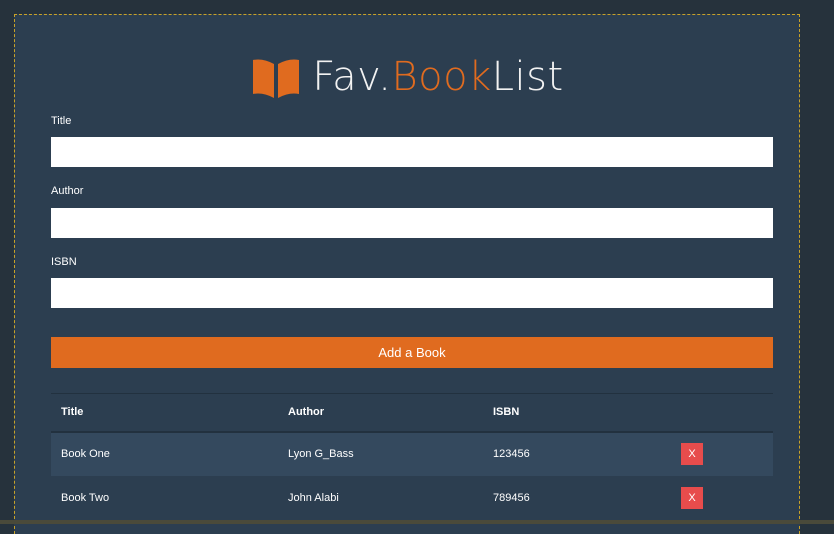 This screenshot has width=834, height=534. Describe the element at coordinates (412, 293) in the screenshot. I see `isbn-input` at that location.